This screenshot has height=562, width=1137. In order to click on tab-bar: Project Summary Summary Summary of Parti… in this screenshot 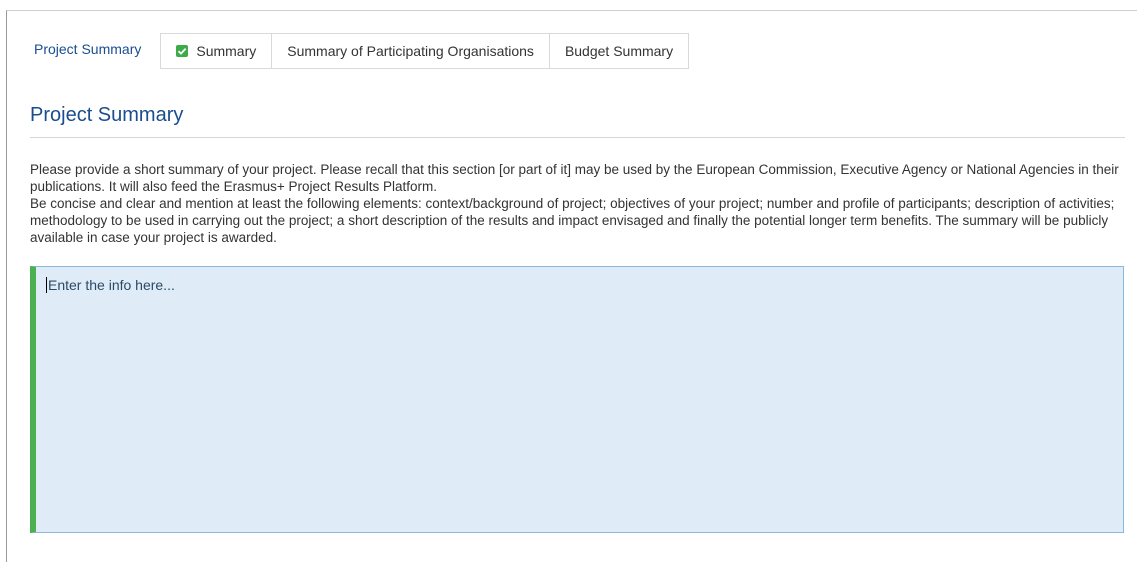, I will do `click(355, 51)`.